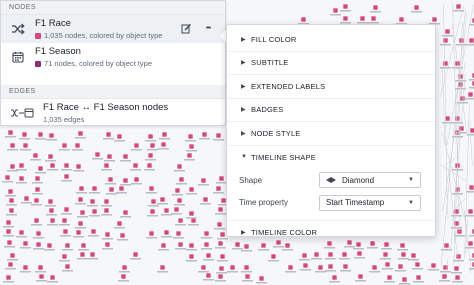 Image resolution: width=474 pixels, height=285 pixels. What do you see at coordinates (358, 180) in the screenshot?
I see `shape-value: Diamond` at bounding box center [358, 180].